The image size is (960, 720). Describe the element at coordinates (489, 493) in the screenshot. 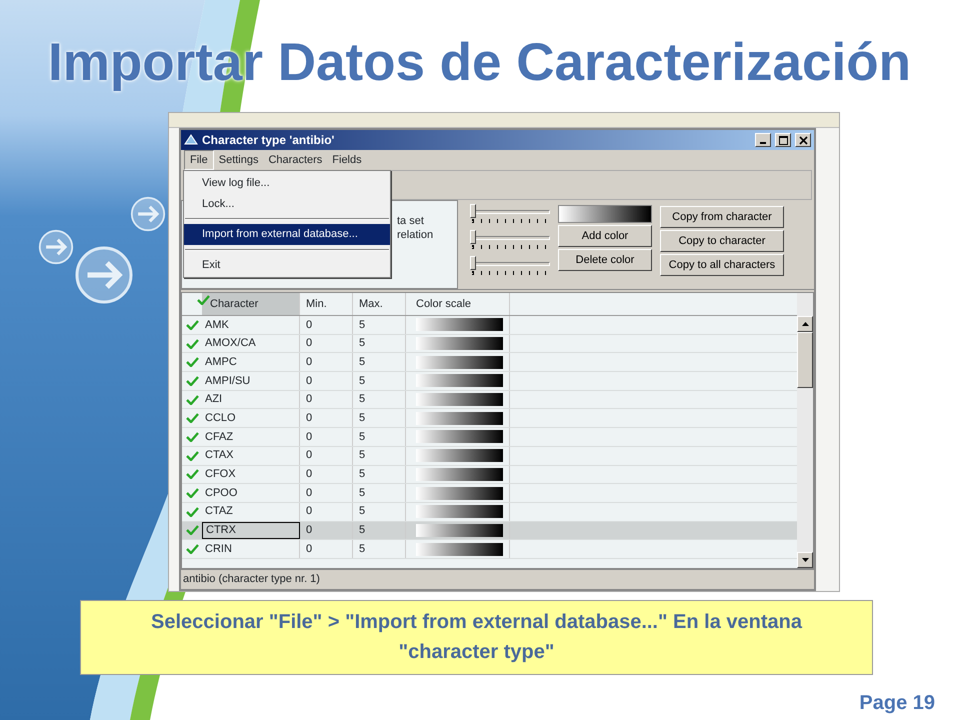

I see `table-row: CPOO 0 5` at that location.